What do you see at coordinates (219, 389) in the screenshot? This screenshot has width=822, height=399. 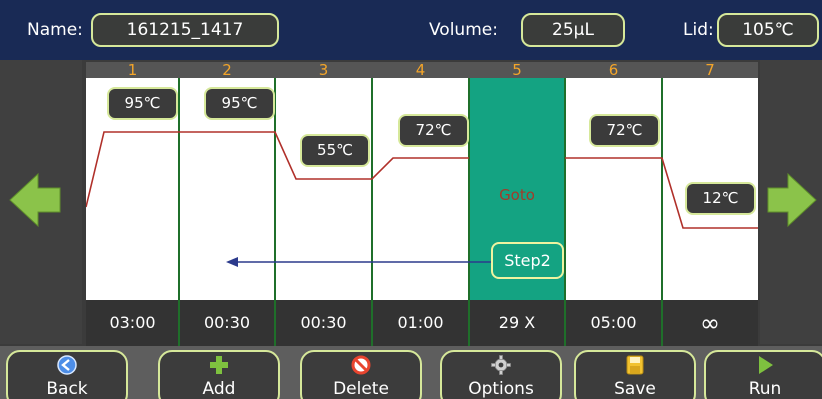 I see `add-label: Add` at bounding box center [219, 389].